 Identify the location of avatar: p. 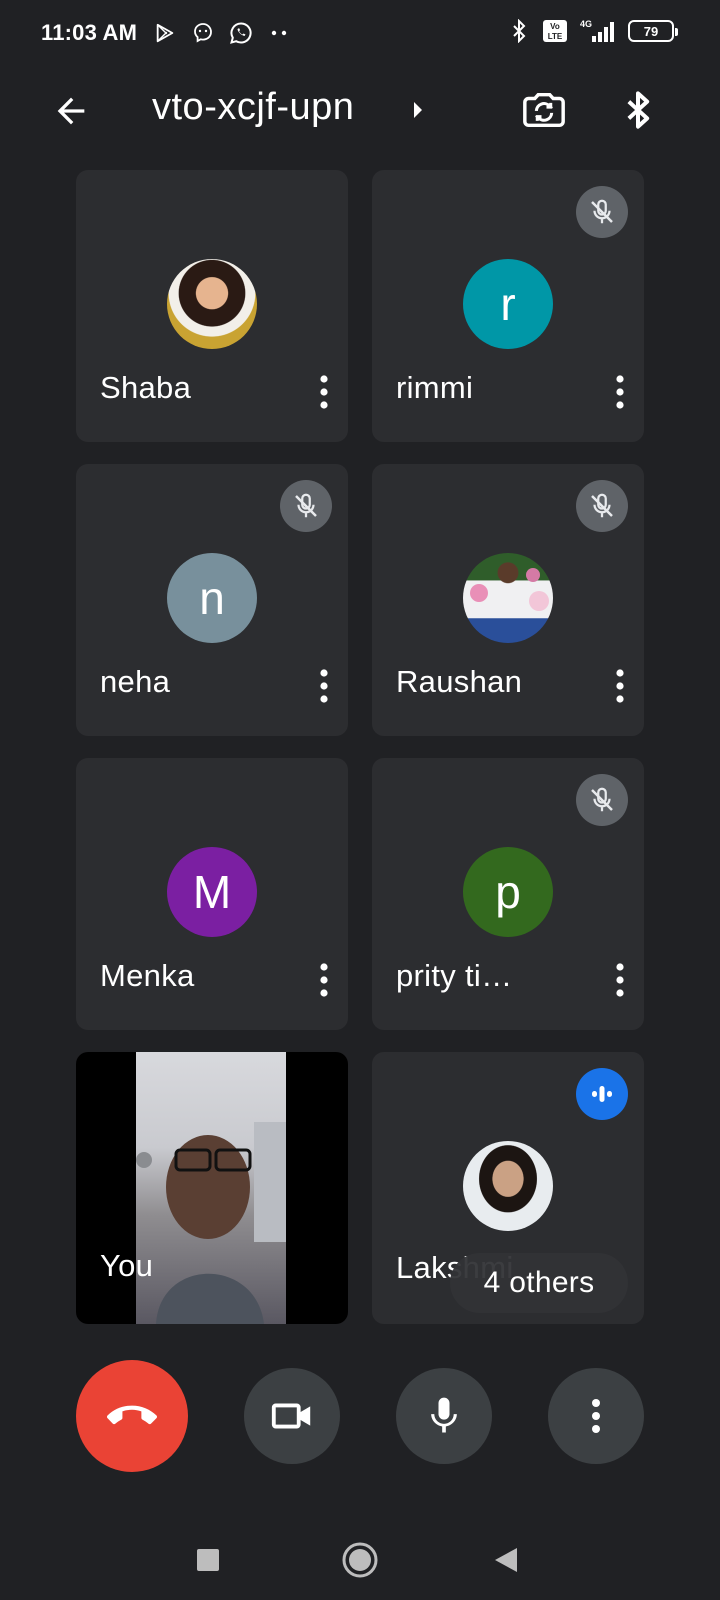
(508, 892).